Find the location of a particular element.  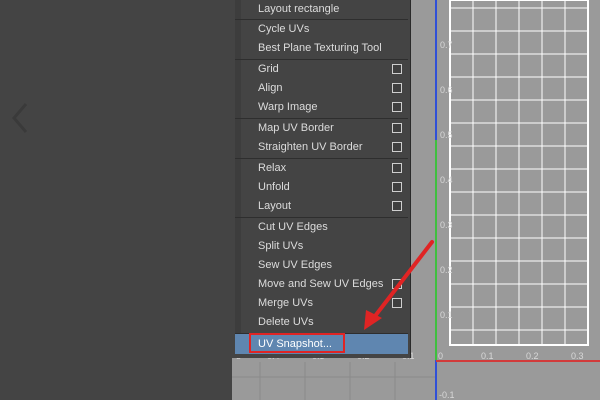

annotation-arrow-icon is located at coordinates (399, 285).